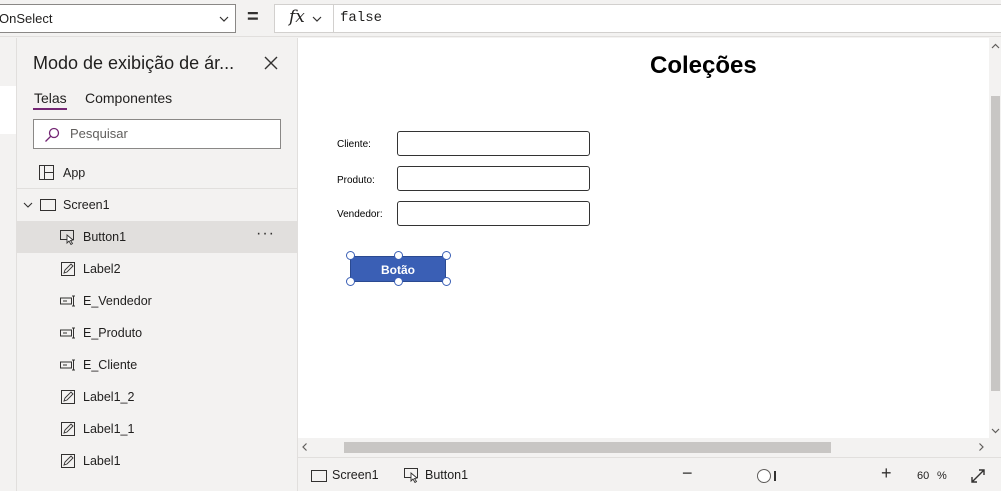  What do you see at coordinates (354, 144) in the screenshot?
I see `cliente-label: Cliente:` at bounding box center [354, 144].